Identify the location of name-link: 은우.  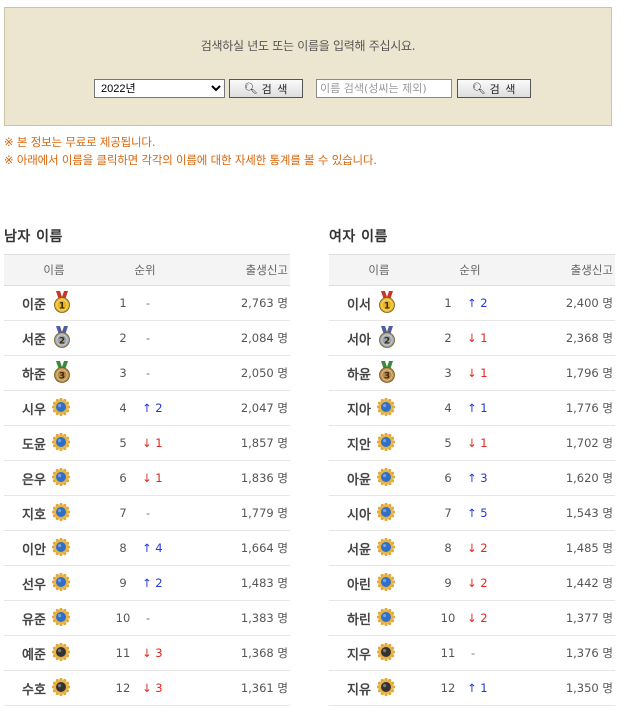
(34, 480).